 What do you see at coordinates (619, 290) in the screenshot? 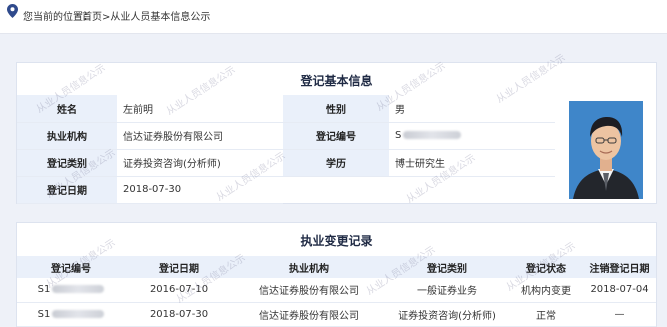
I see `cell-cancel-date: 2018-07-04` at bounding box center [619, 290].